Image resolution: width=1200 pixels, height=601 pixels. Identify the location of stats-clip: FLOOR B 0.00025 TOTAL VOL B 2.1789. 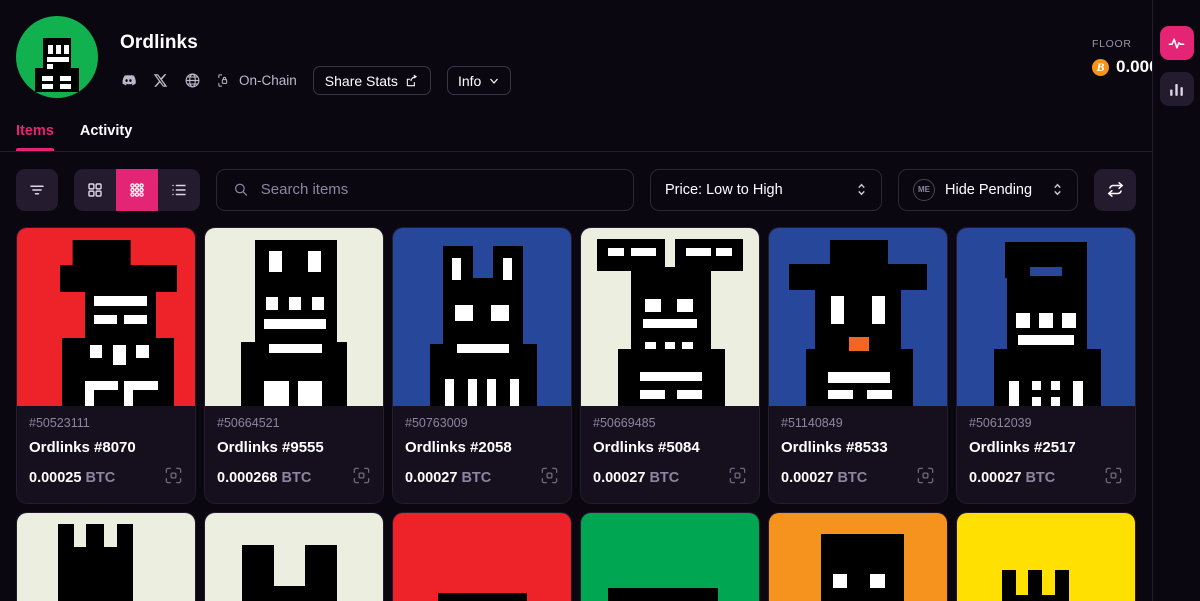
(846, 55).